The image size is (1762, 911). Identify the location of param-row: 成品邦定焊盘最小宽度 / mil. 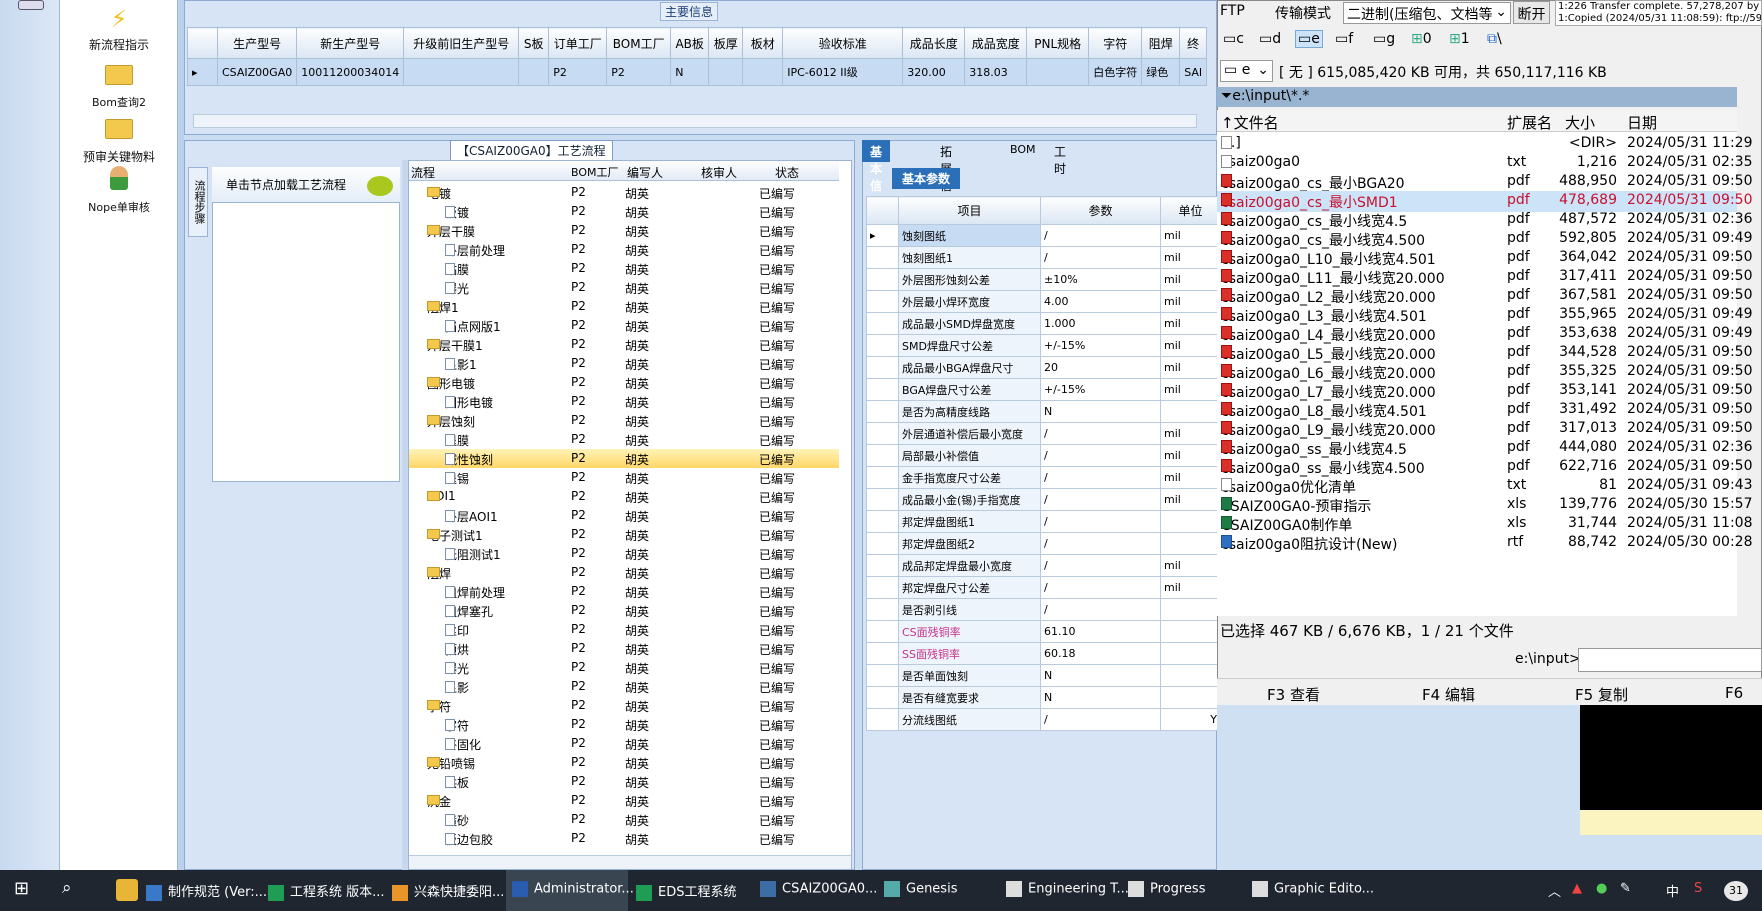
(1043, 565).